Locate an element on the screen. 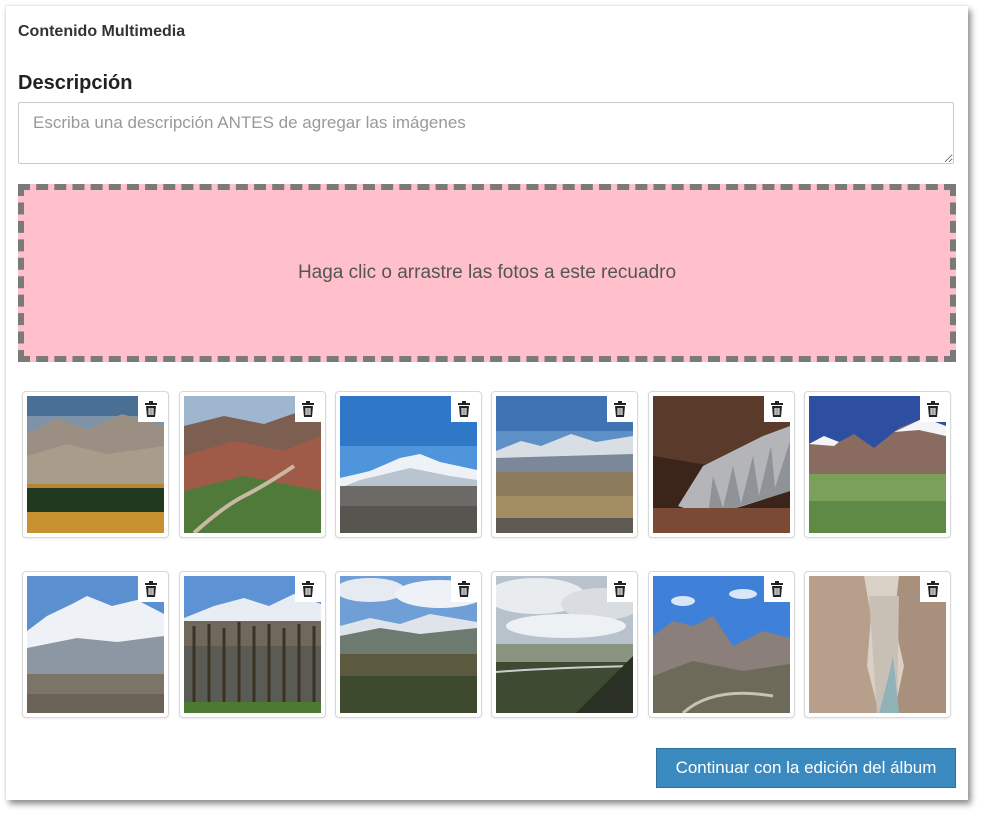 This screenshot has height=815, width=982. continue-button: Continuar con la edición del álbum is located at coordinates (806, 768).